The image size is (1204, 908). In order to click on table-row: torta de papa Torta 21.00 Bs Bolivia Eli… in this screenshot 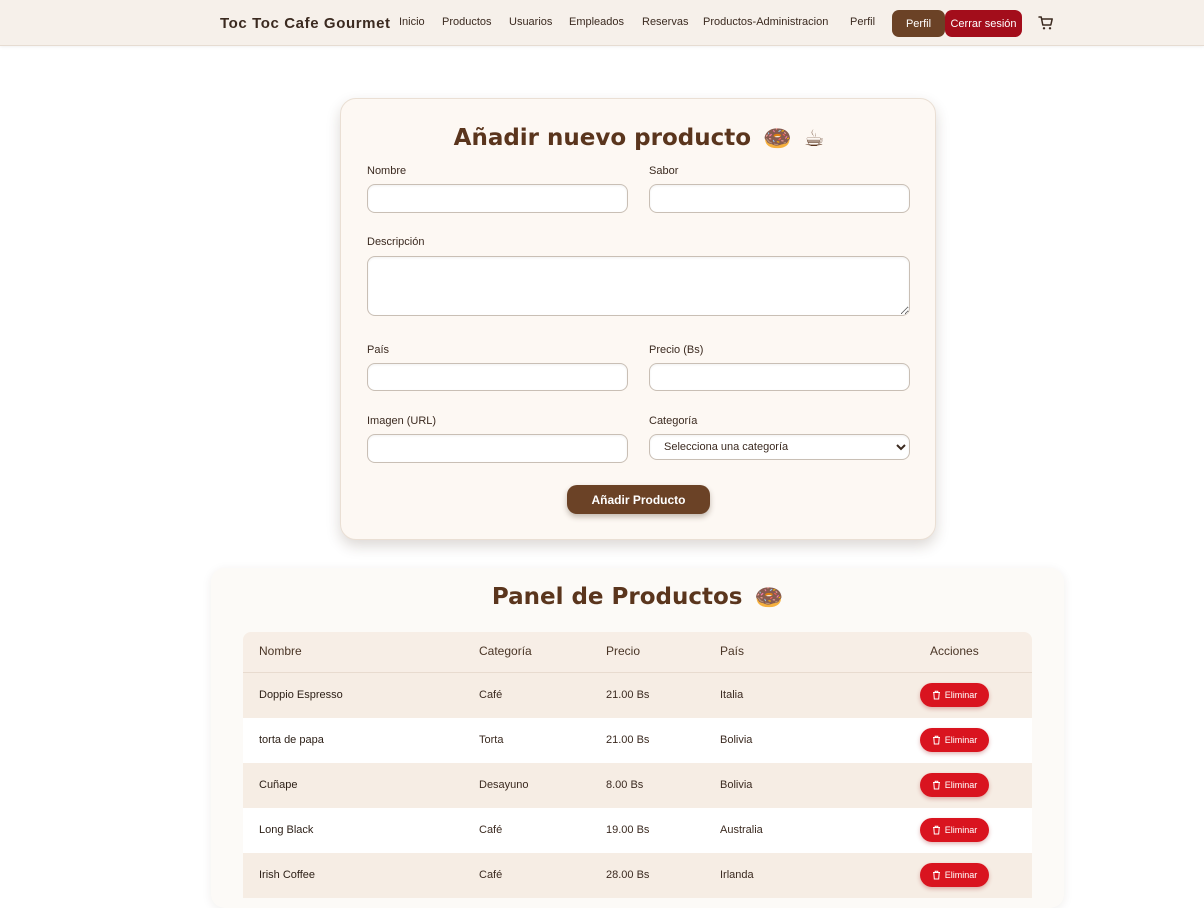, I will do `click(637, 740)`.